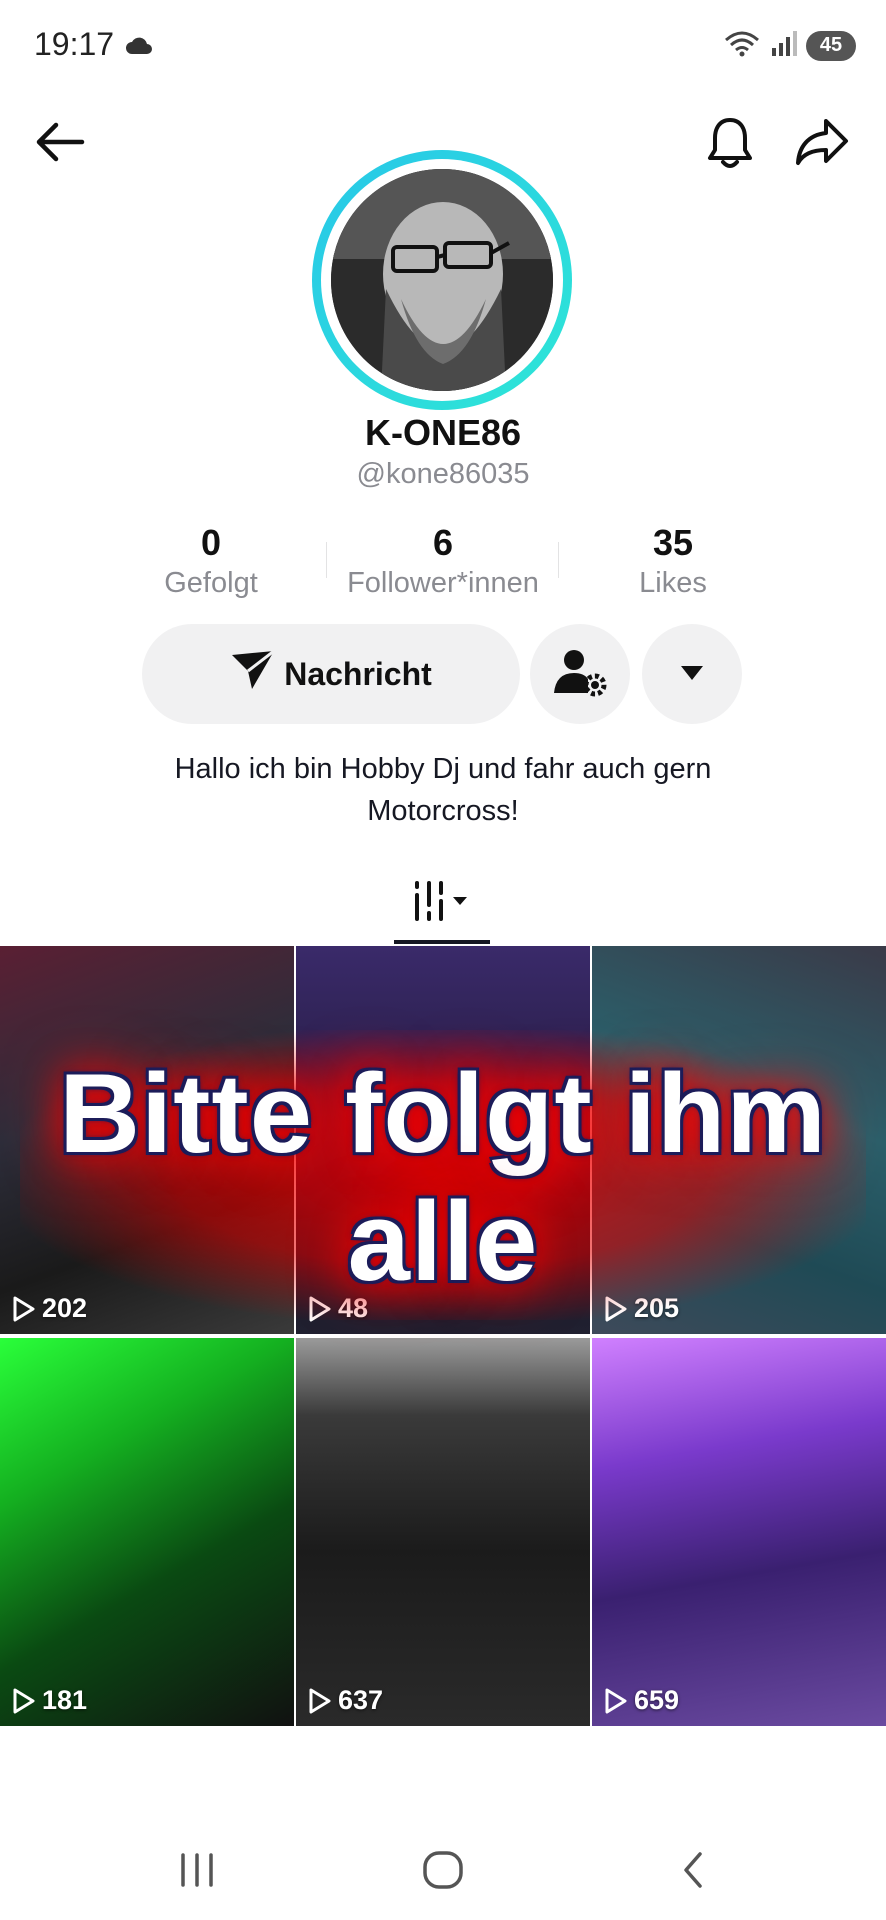 The width and height of the screenshot is (886, 1920). Describe the element at coordinates (784, 45) in the screenshot. I see `signal-icon` at that location.